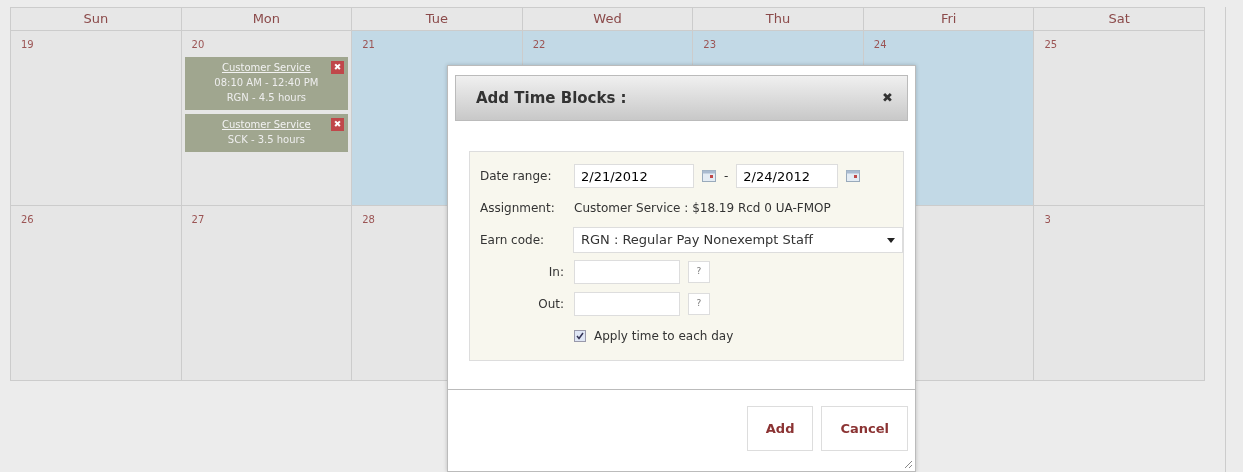 The image size is (1243, 472). I want to click on day-number: 27, so click(197, 220).